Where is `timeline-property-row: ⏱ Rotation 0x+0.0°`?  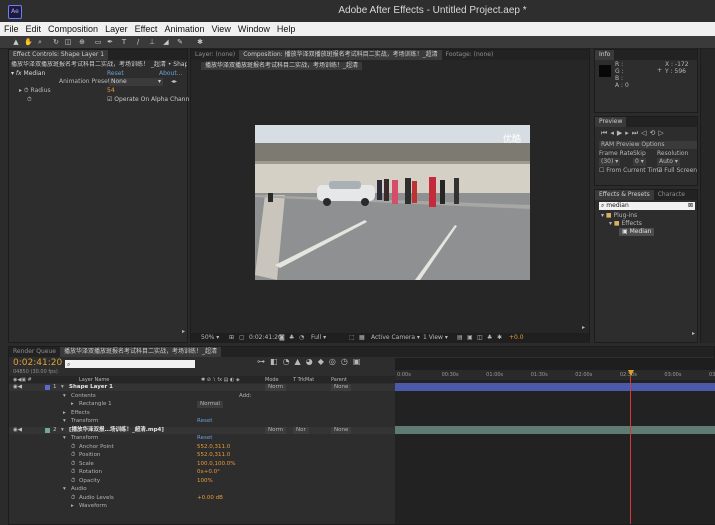
timeline-property-row: ⏱ Rotation 0x+0.0° is located at coordinates (205, 472).